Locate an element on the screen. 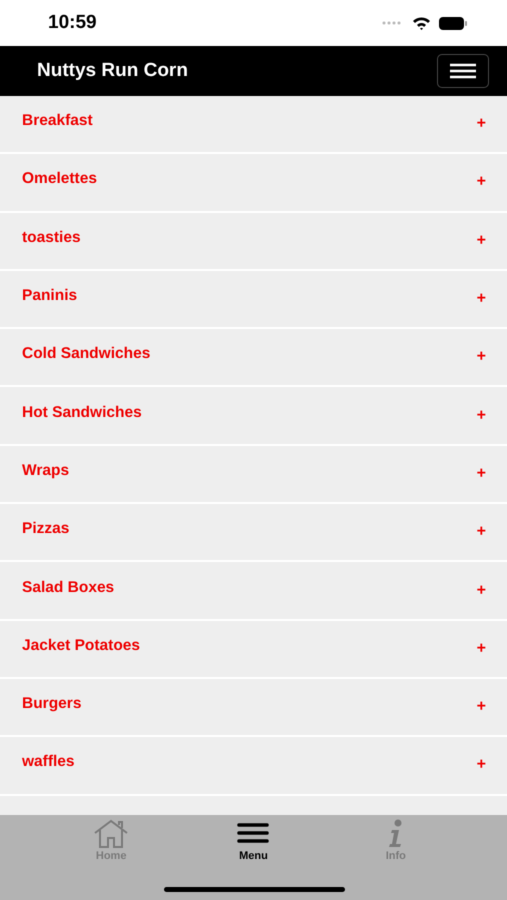 Image resolution: width=507 pixels, height=900 pixels. category-label: toasties is located at coordinates (51, 237).